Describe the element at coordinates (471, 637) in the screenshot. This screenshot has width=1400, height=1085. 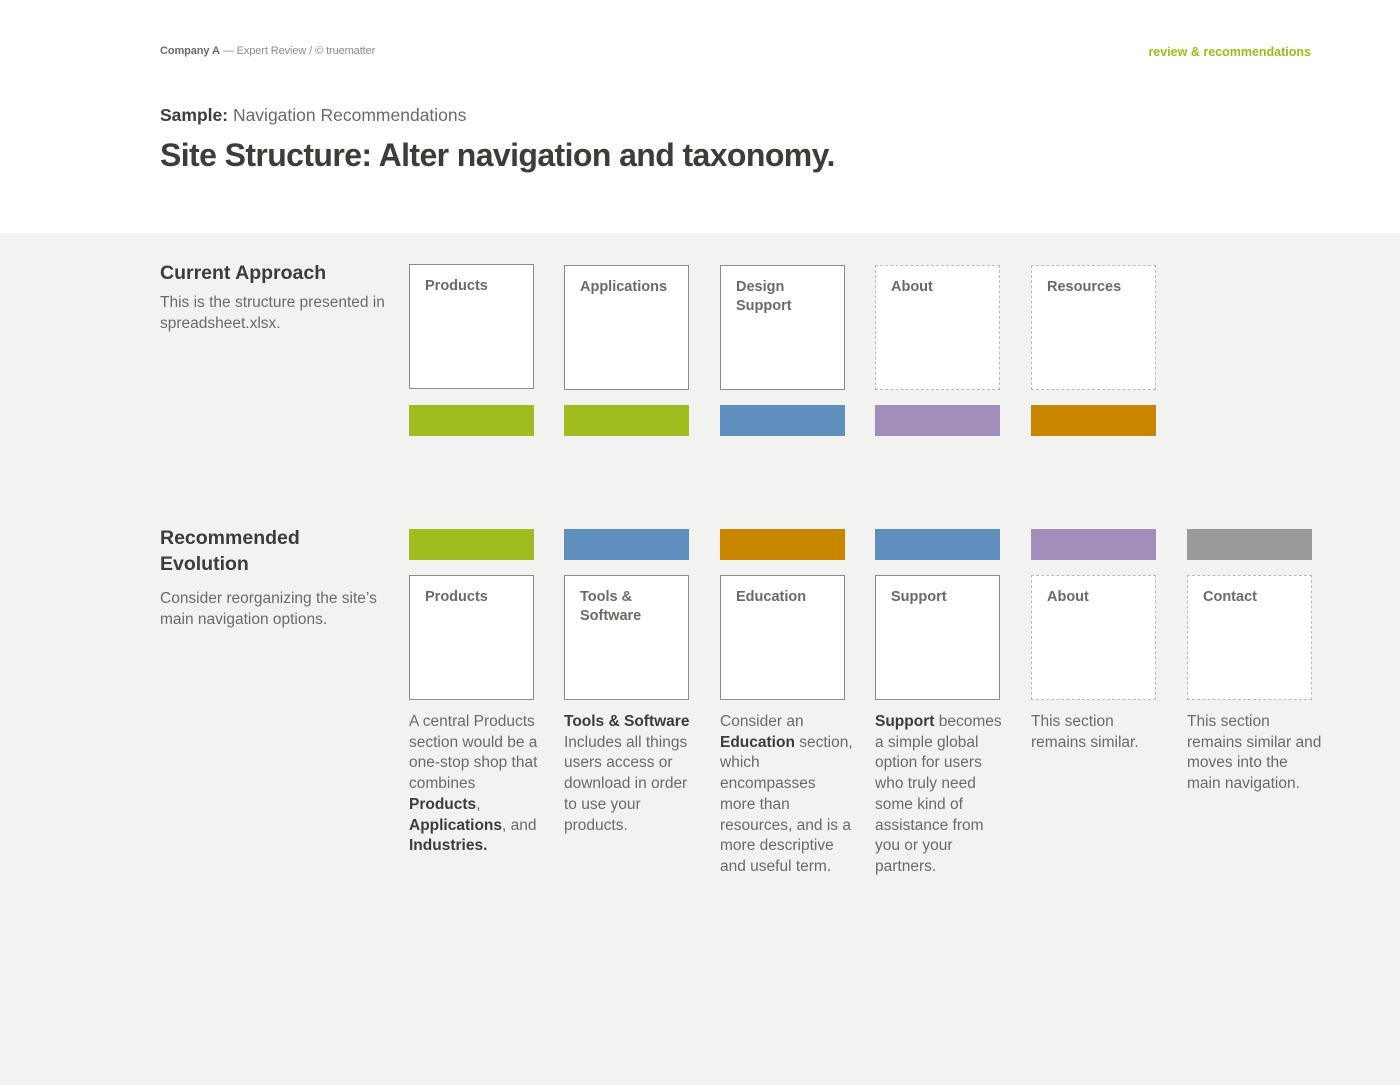
I see `recommended-nav-box-products: Products` at that location.